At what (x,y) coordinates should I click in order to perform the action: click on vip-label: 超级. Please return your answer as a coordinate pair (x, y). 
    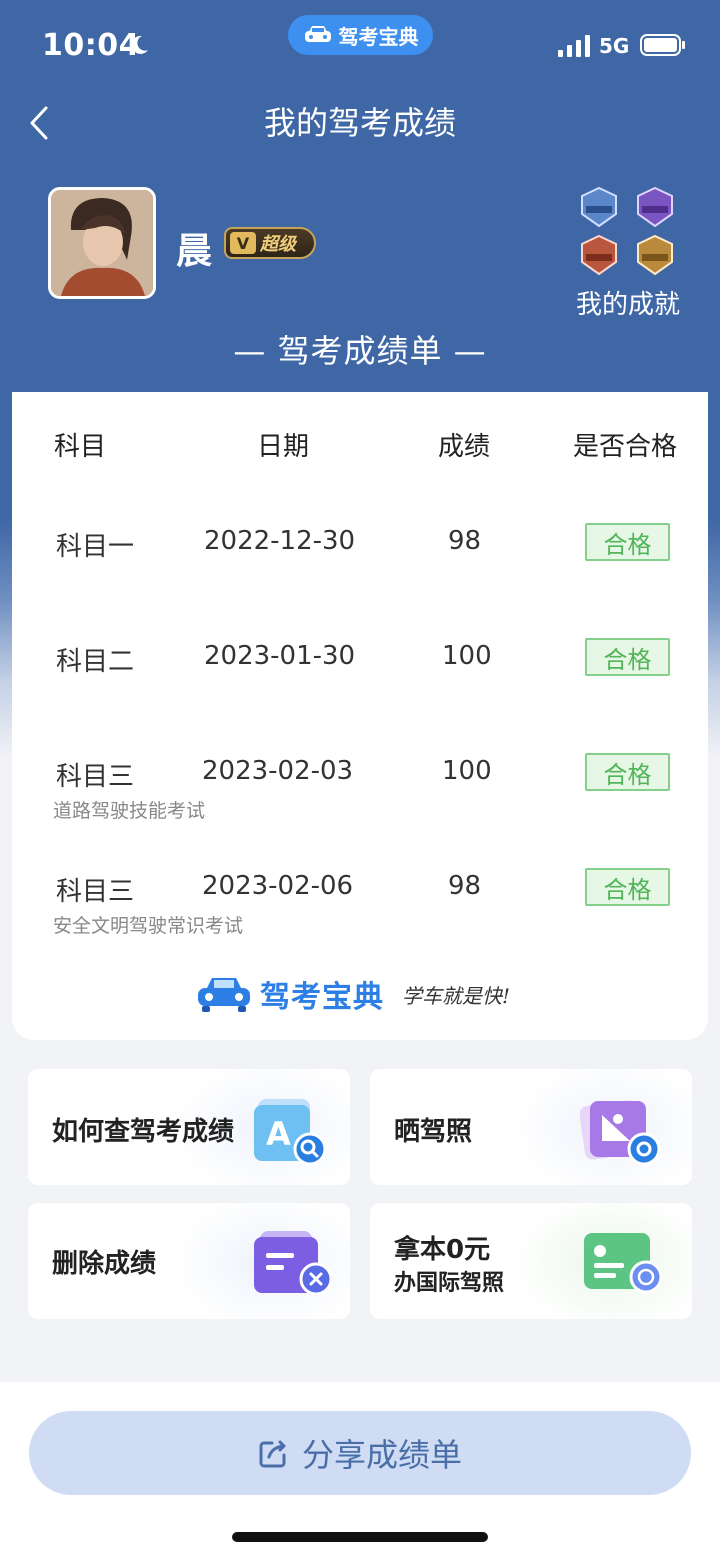
    Looking at the image, I should click on (278, 244).